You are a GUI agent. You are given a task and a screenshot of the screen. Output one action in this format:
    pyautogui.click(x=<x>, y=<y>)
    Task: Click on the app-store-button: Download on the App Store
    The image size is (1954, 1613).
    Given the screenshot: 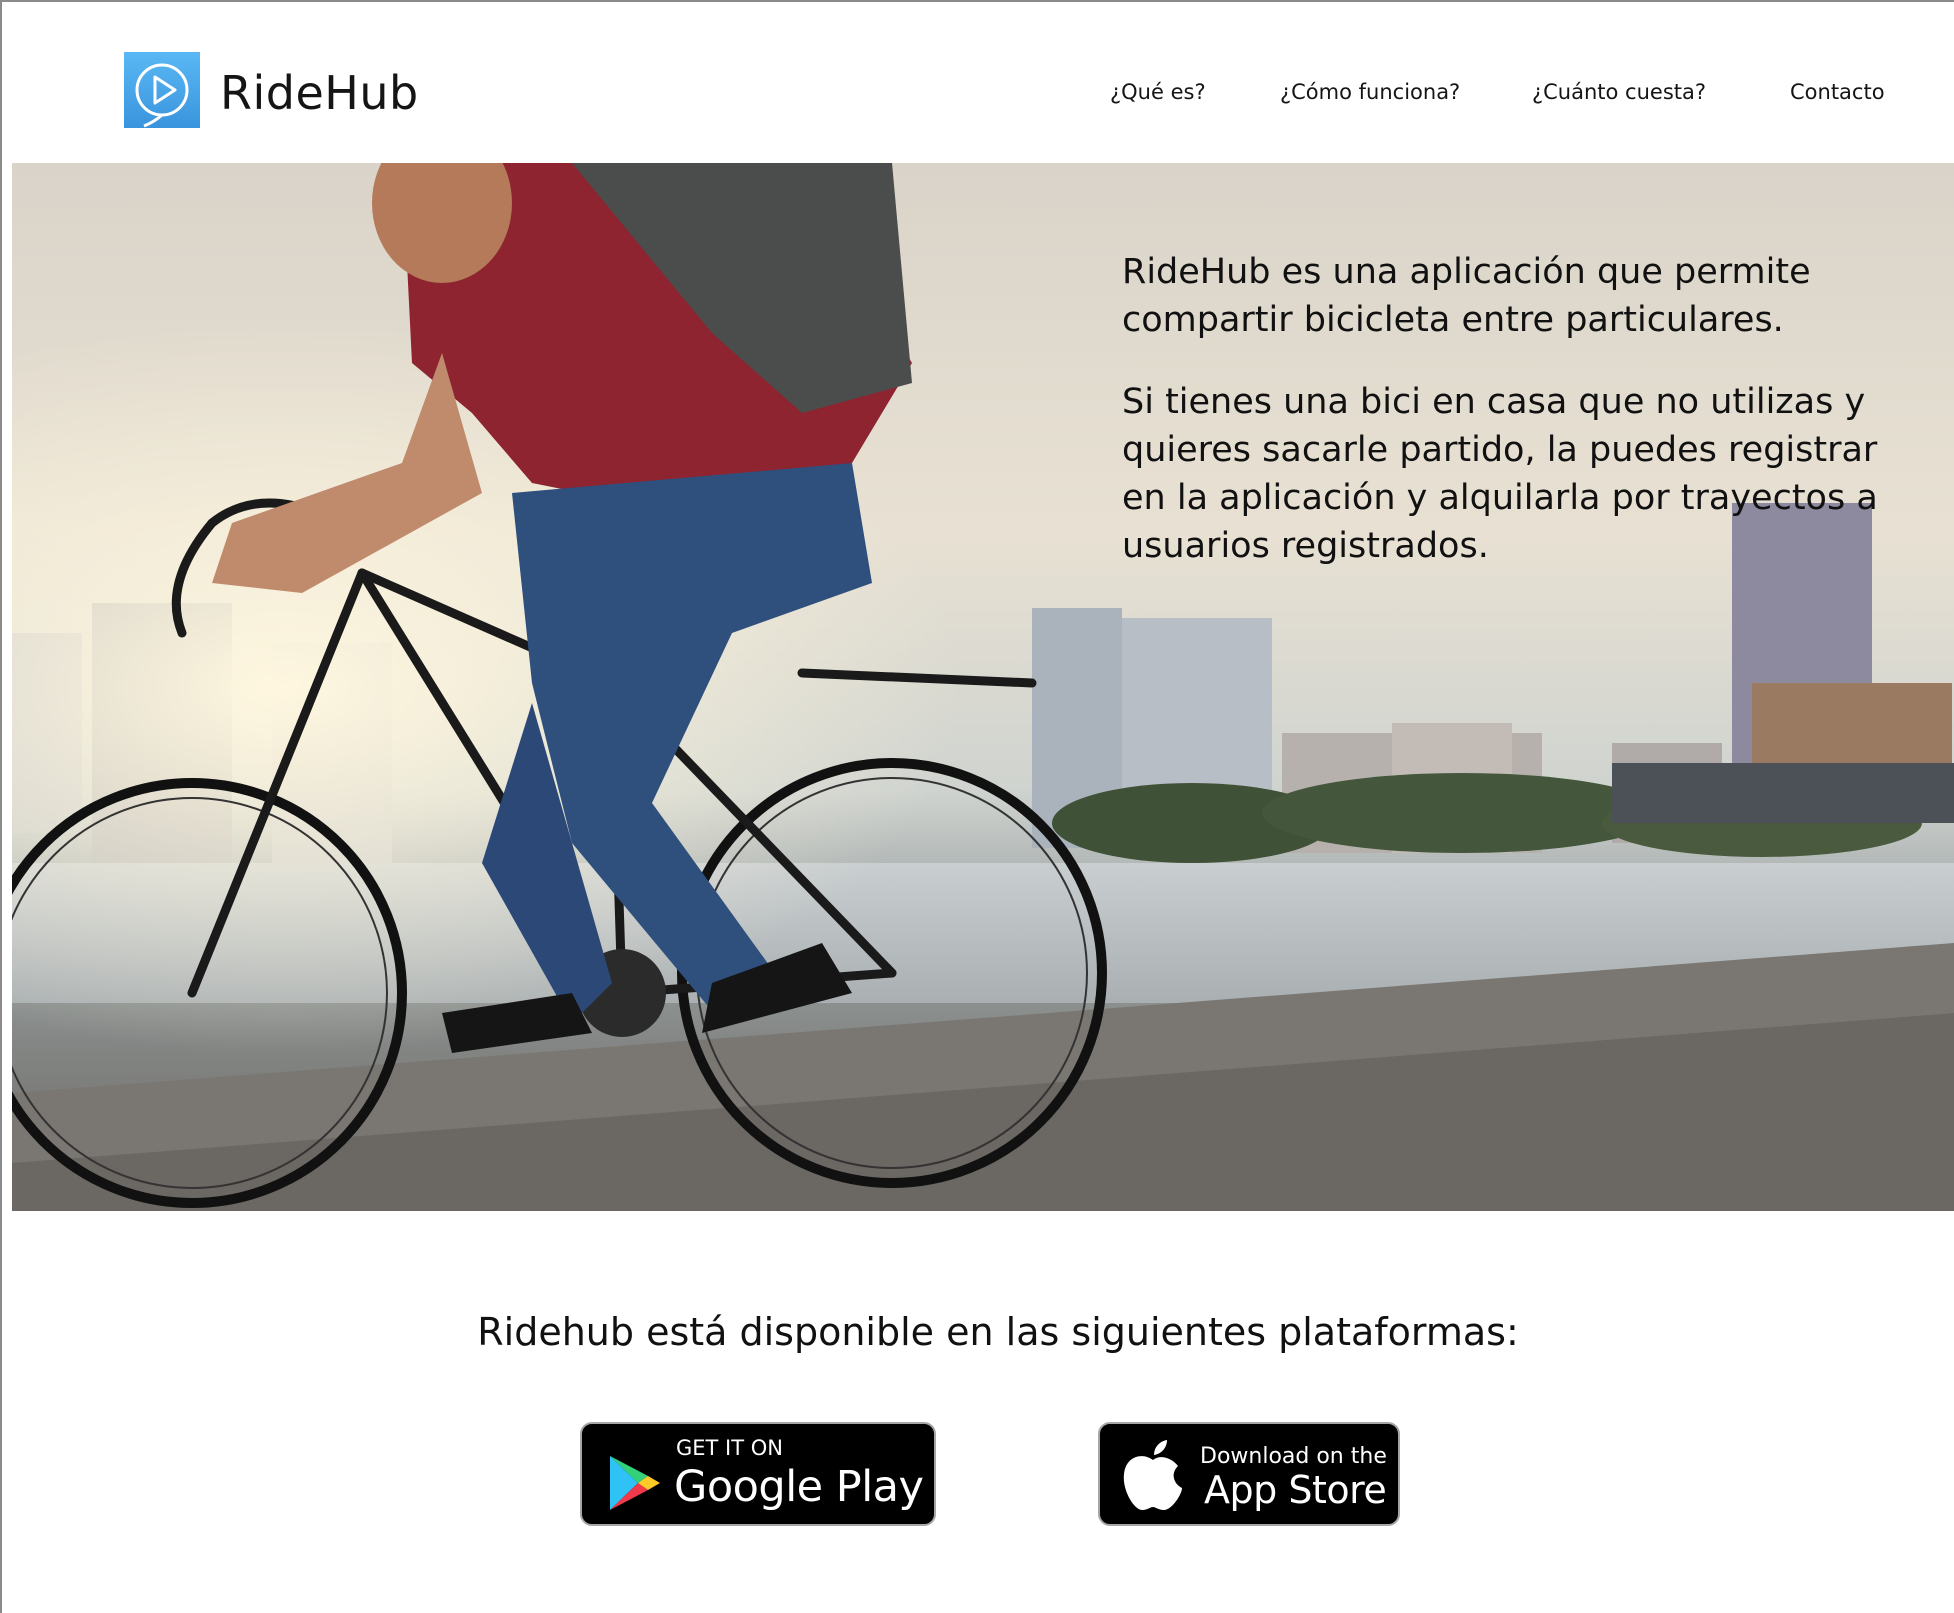 What is the action you would take?
    pyautogui.click(x=1249, y=1474)
    